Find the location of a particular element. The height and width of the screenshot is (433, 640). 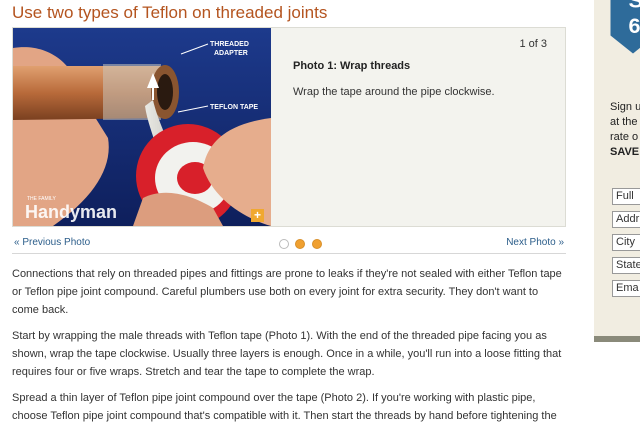

city-field: City is located at coordinates (626, 242).